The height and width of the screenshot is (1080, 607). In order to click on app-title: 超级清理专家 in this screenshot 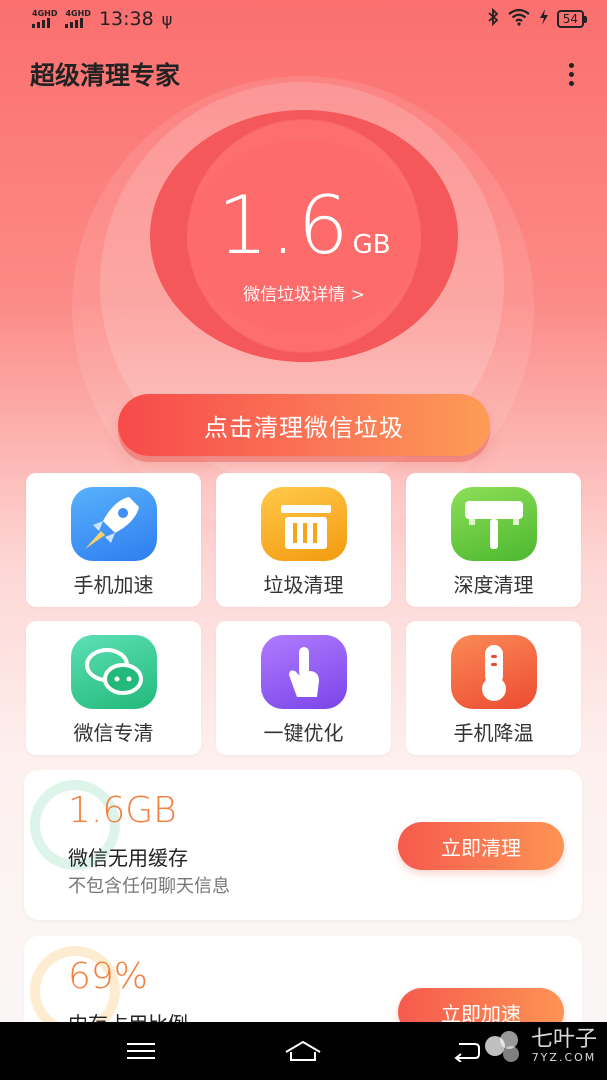, I will do `click(105, 75)`.